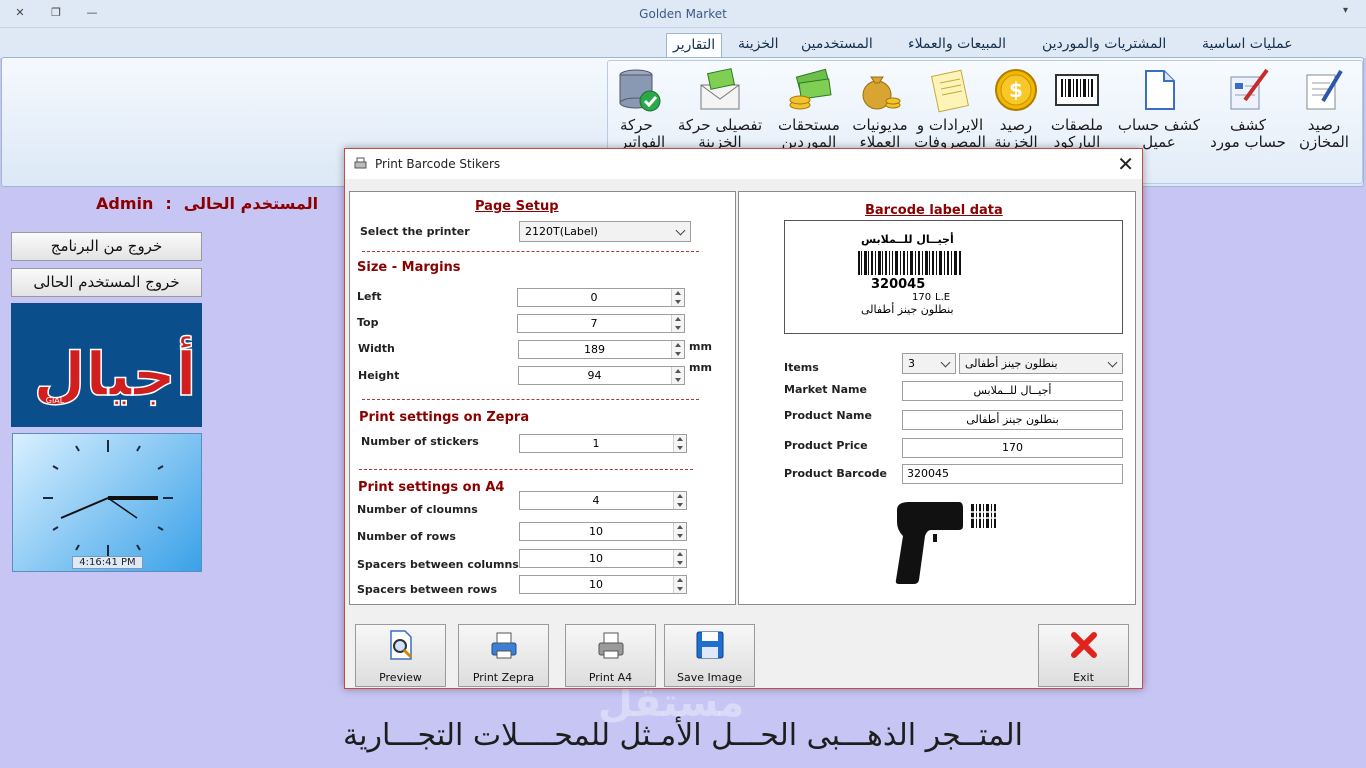 The width and height of the screenshot is (1366, 768). Describe the element at coordinates (603, 558) in the screenshot. I see `spacer-columns-stepper: 10` at that location.